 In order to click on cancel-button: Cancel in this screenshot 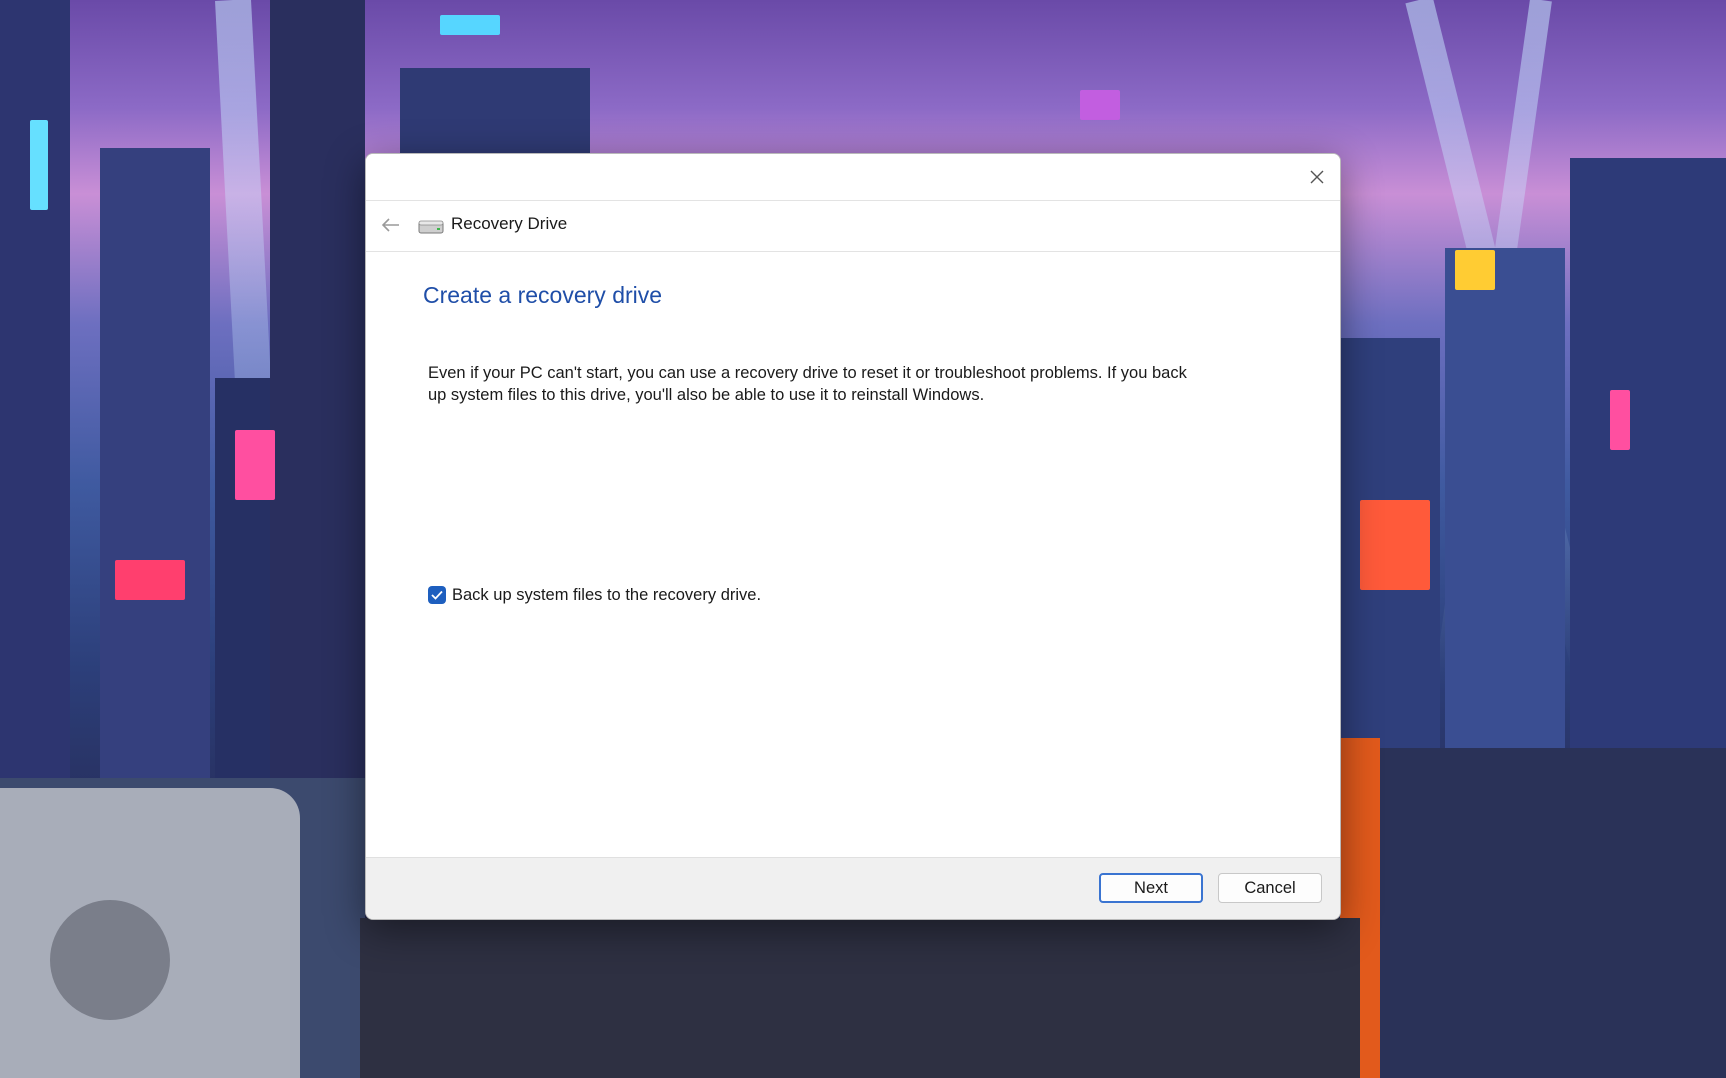, I will do `click(1270, 888)`.